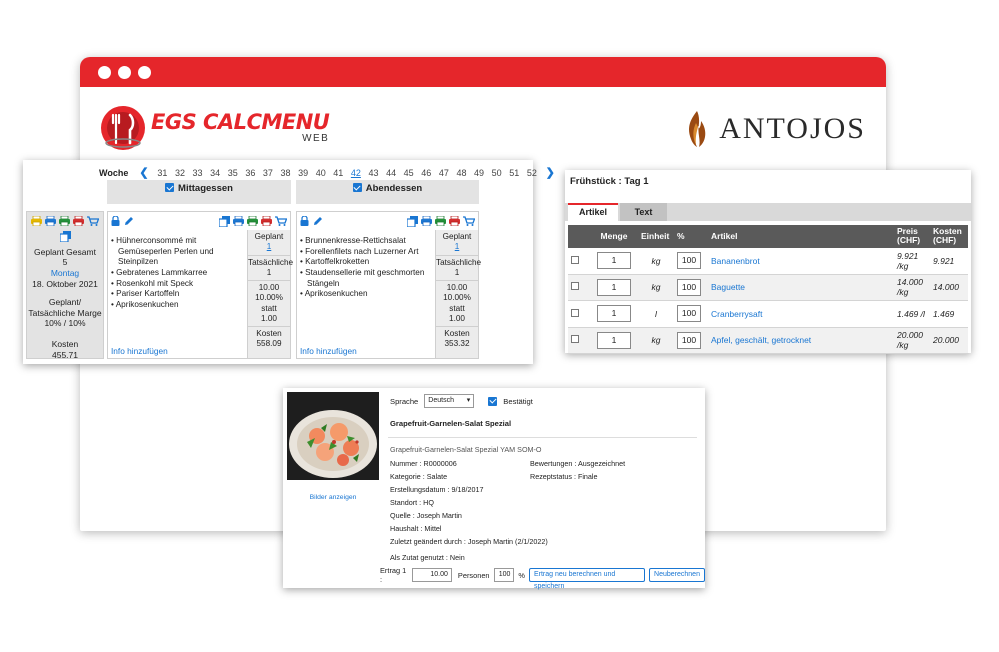  I want to click on week-number: 48, so click(462, 173).